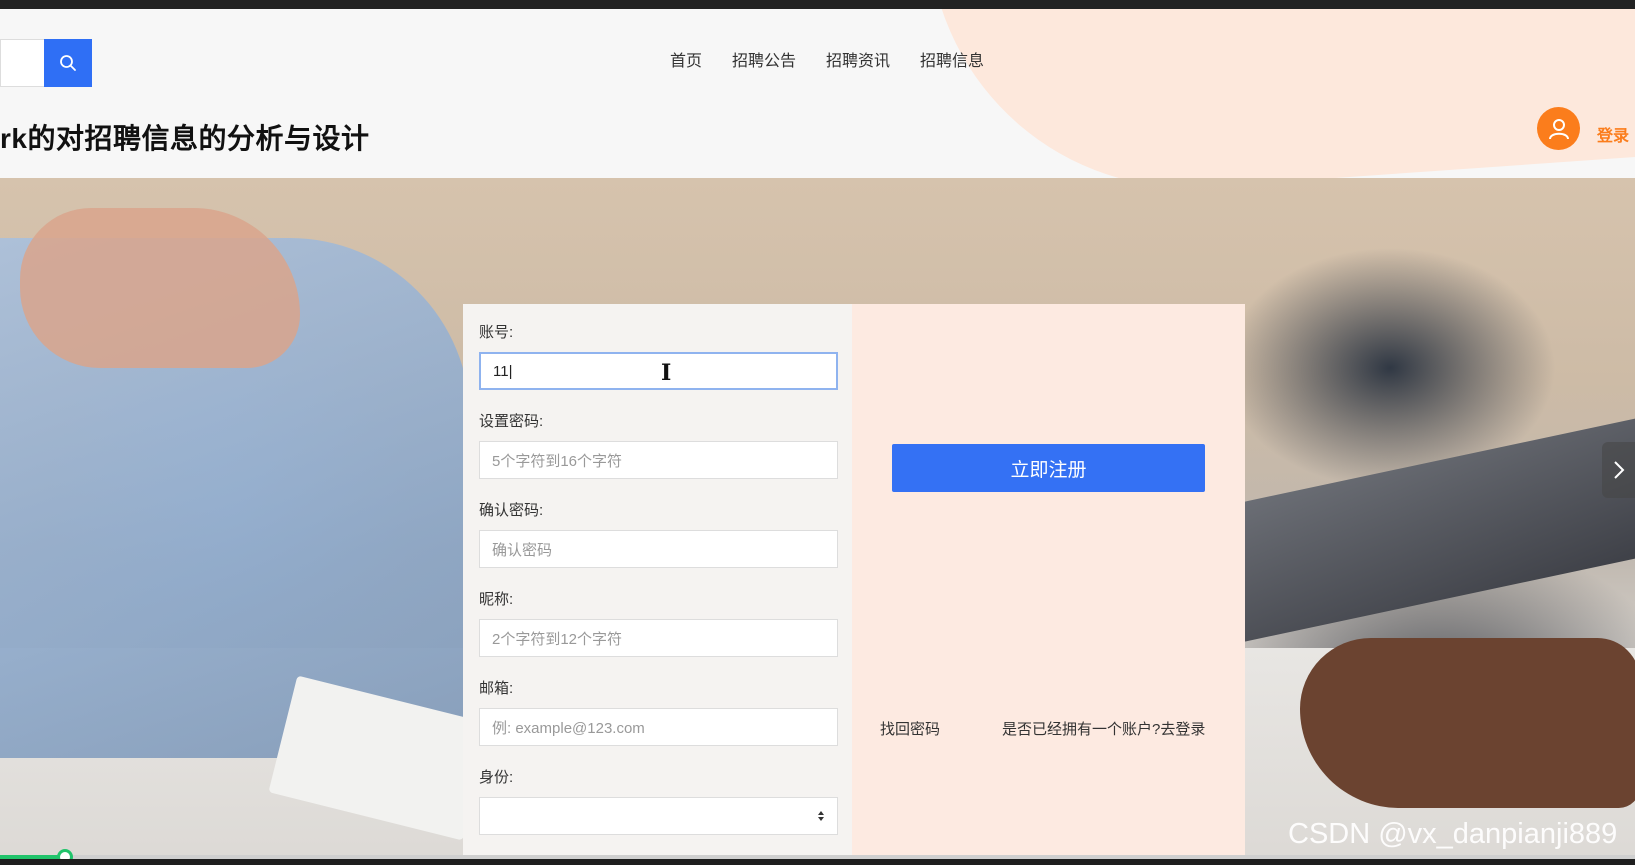  What do you see at coordinates (496, 599) in the screenshot?
I see `nickname-label: 昵称:` at bounding box center [496, 599].